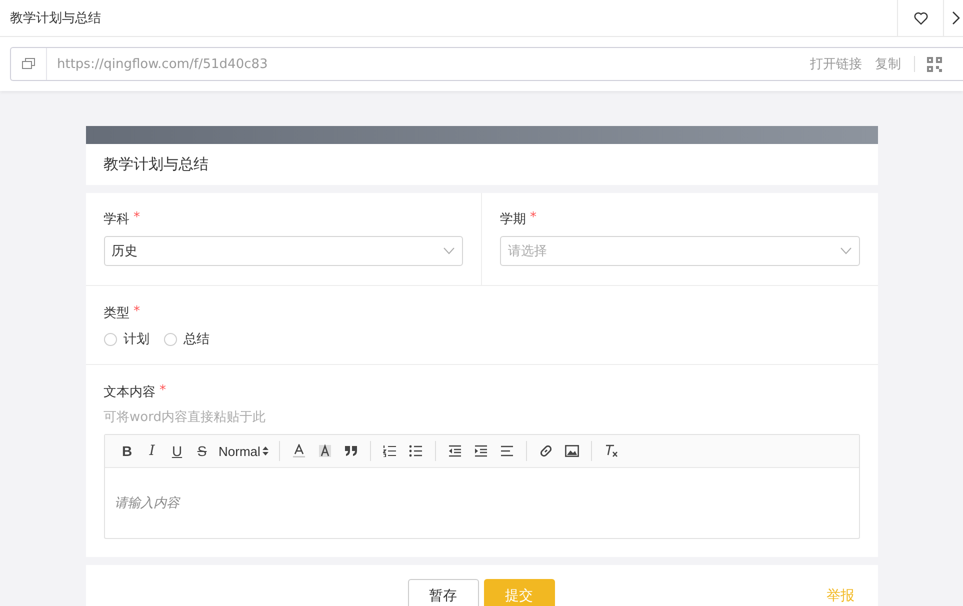 The image size is (963, 606). I want to click on clear-format-icon, so click(612, 451).